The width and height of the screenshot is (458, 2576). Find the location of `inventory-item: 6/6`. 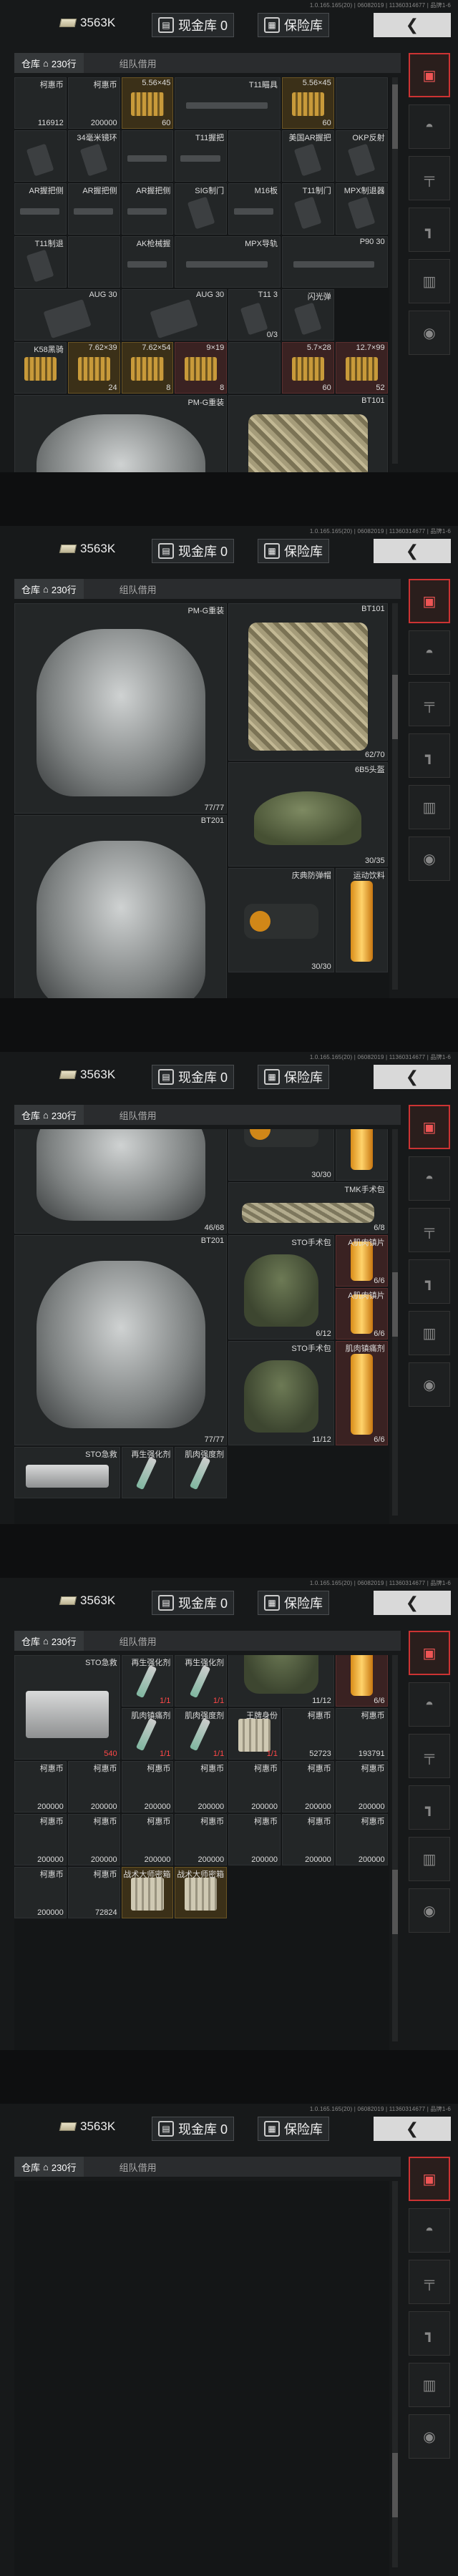

inventory-item: 6/6 is located at coordinates (361, 1681).